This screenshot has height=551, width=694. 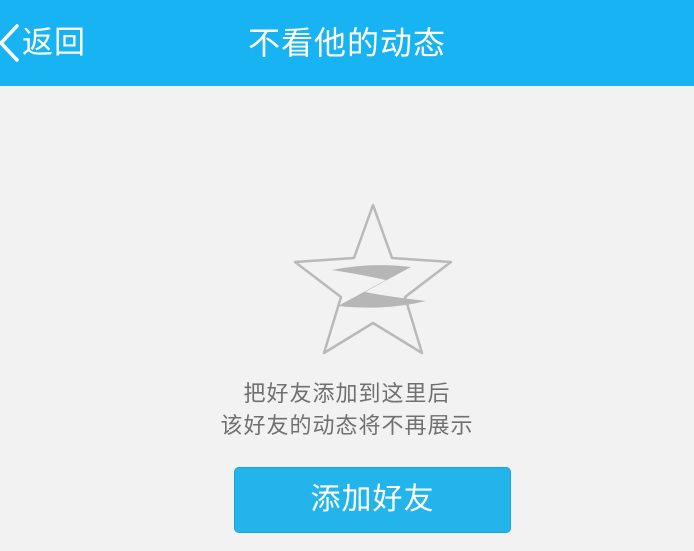 I want to click on qzone-star-icon, so click(x=373, y=279).